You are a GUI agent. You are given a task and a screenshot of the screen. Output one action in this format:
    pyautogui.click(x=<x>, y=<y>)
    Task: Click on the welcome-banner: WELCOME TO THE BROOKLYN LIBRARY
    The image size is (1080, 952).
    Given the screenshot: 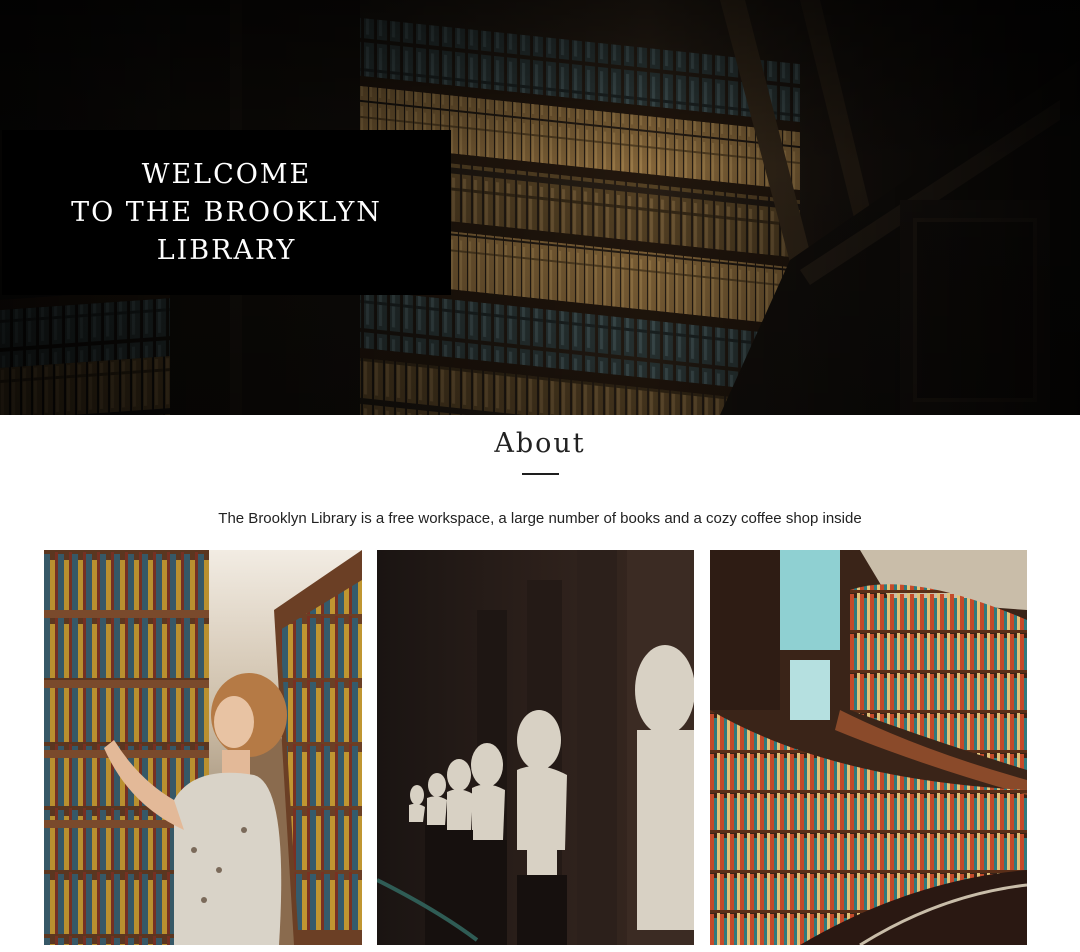 What is the action you would take?
    pyautogui.click(x=226, y=212)
    